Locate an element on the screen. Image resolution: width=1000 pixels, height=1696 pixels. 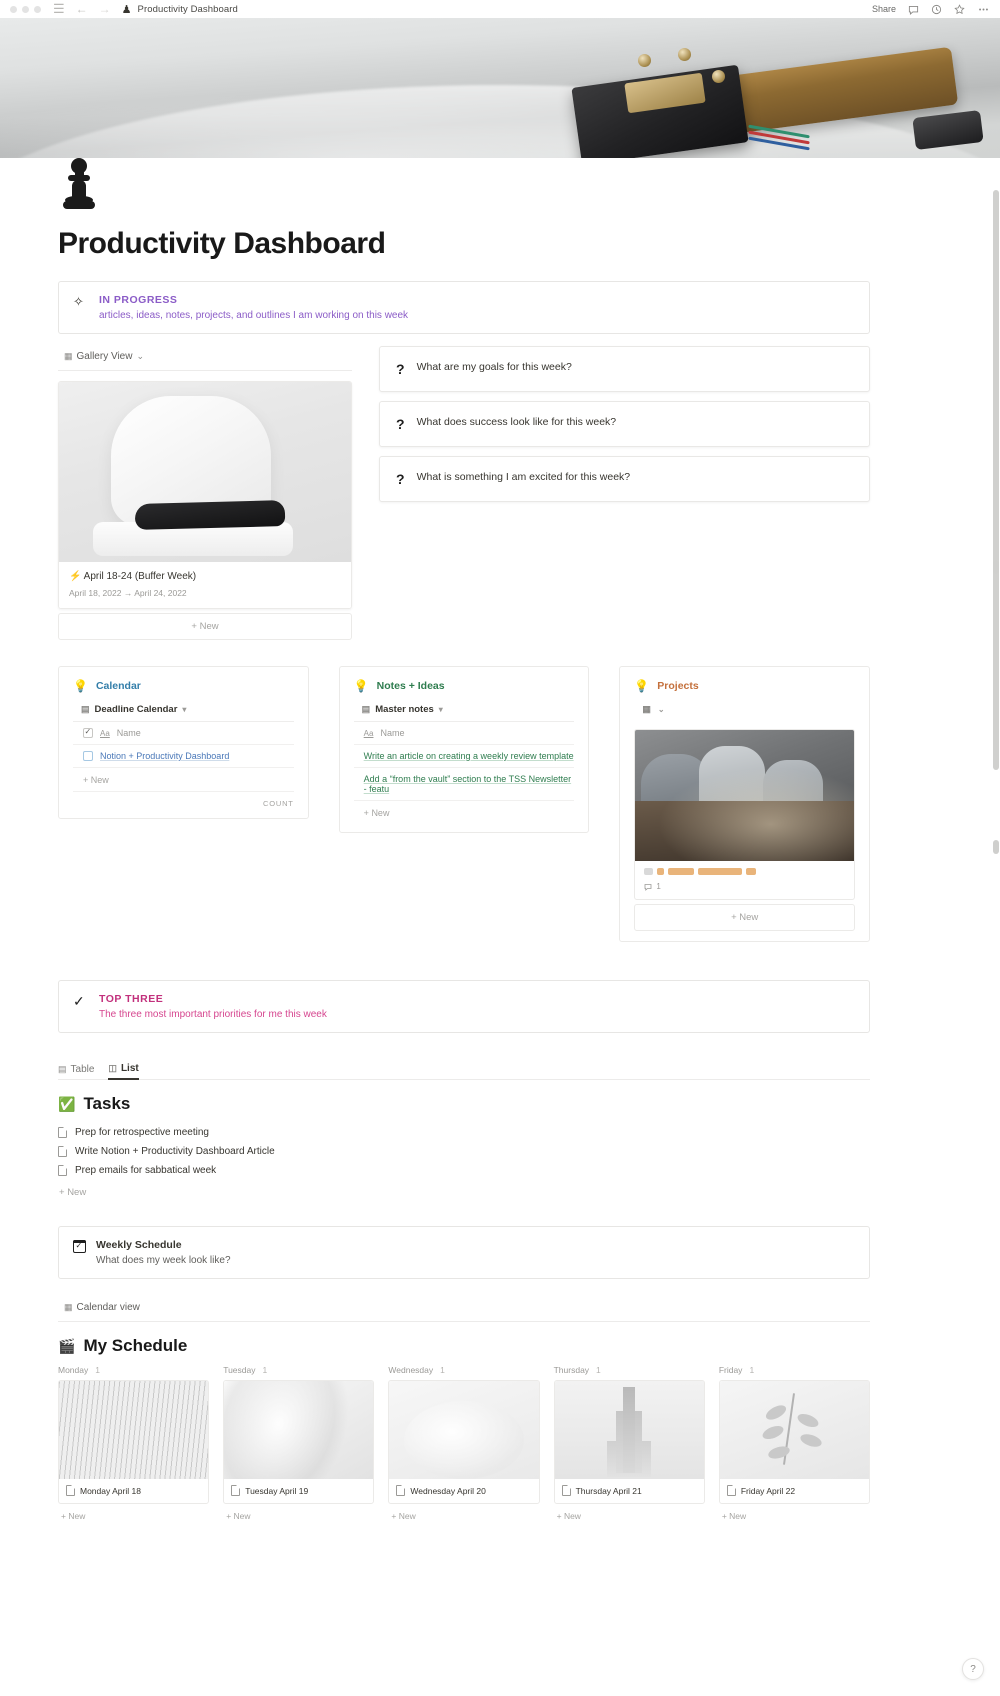
window-traffic-lights is located at coordinates (25, 9).